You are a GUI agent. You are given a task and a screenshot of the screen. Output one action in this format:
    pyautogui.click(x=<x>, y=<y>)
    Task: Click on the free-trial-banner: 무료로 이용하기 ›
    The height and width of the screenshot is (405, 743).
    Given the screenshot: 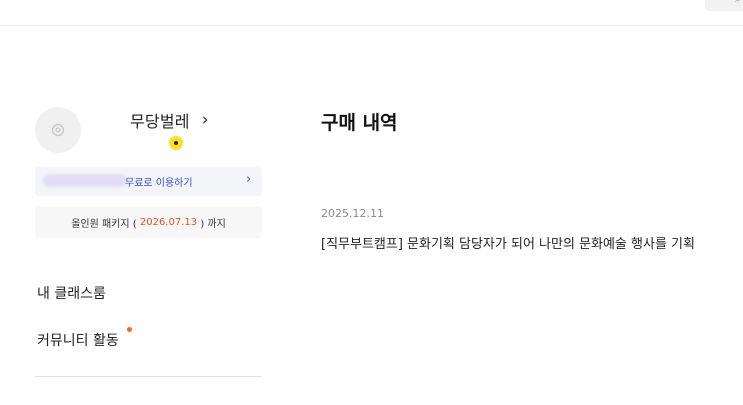 What is the action you would take?
    pyautogui.click(x=148, y=181)
    